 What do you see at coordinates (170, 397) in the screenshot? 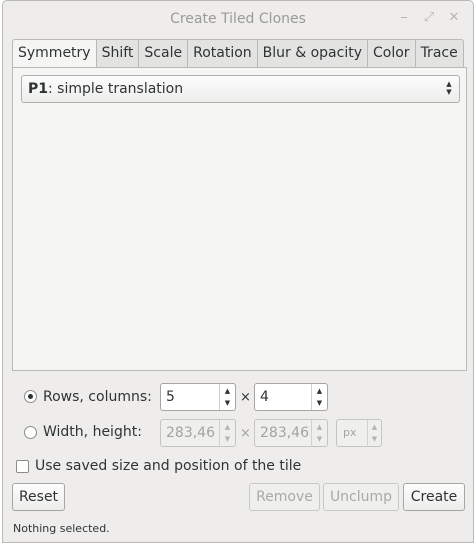
I see `rows-value: 5` at bounding box center [170, 397].